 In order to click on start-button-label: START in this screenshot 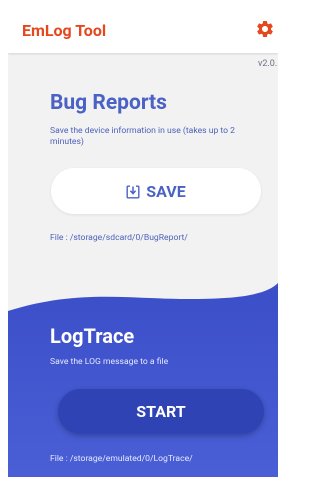, I will do `click(161, 411)`.